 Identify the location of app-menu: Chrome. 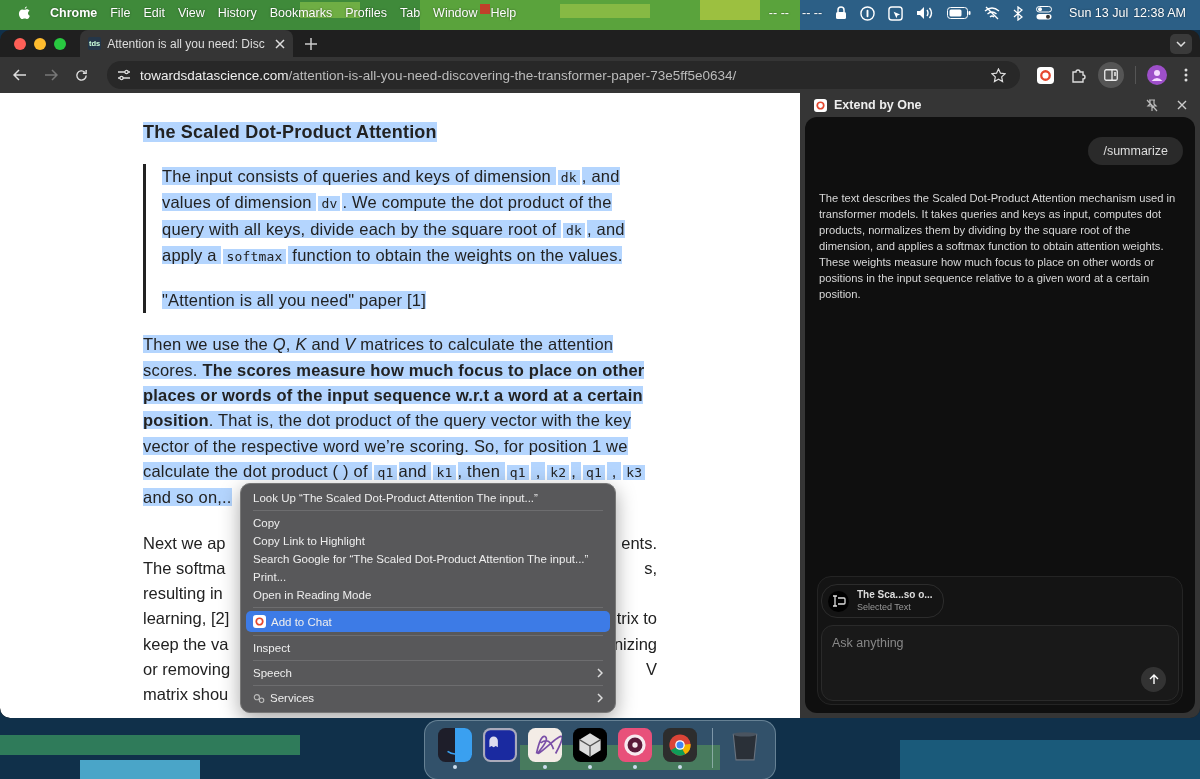
(74, 13).